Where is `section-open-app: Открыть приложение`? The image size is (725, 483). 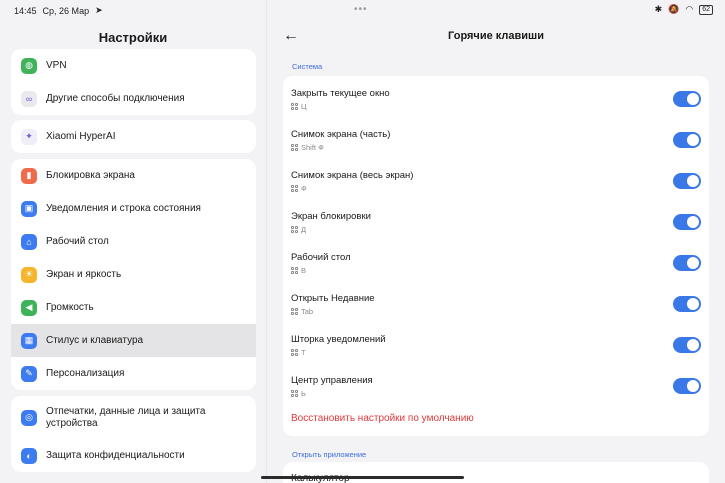 section-open-app: Открыть приложение is located at coordinates (329, 454).